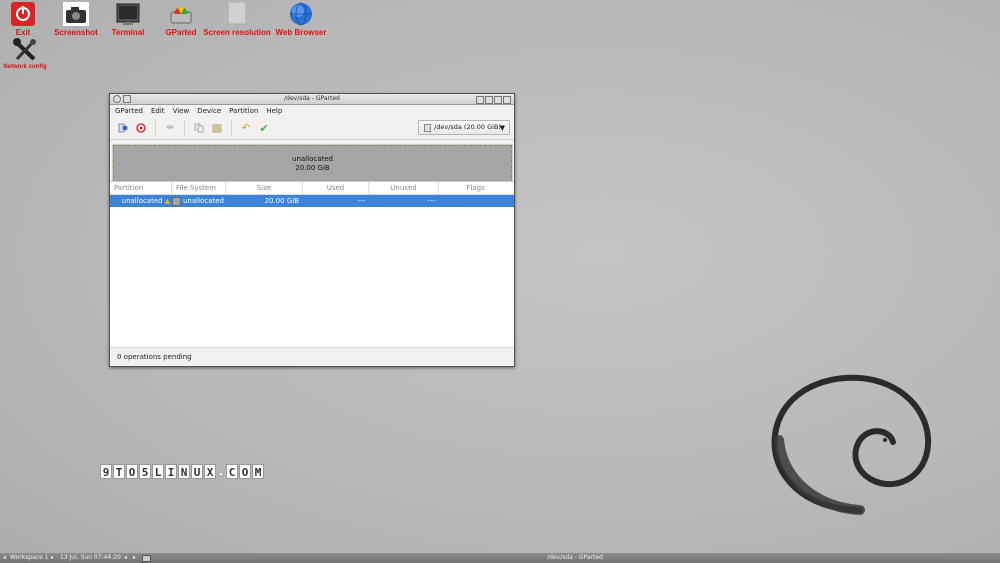 The height and width of the screenshot is (563, 1000). Describe the element at coordinates (312, 168) in the screenshot. I see `graphic-size: 20.00 GiB` at that location.